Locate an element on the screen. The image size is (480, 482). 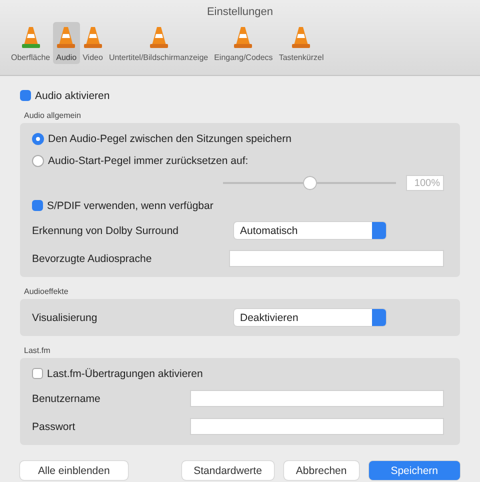
dialog-button: Alle einblenden is located at coordinates (74, 470).